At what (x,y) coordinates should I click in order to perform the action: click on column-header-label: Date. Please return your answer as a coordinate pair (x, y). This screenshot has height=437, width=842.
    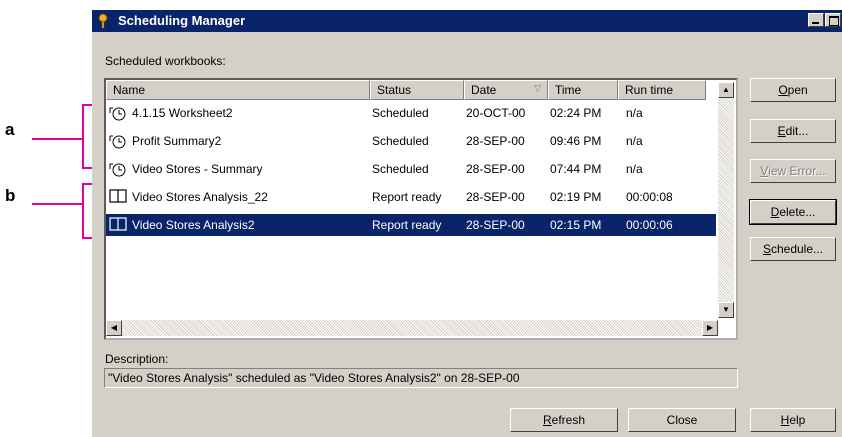
    Looking at the image, I should click on (484, 90).